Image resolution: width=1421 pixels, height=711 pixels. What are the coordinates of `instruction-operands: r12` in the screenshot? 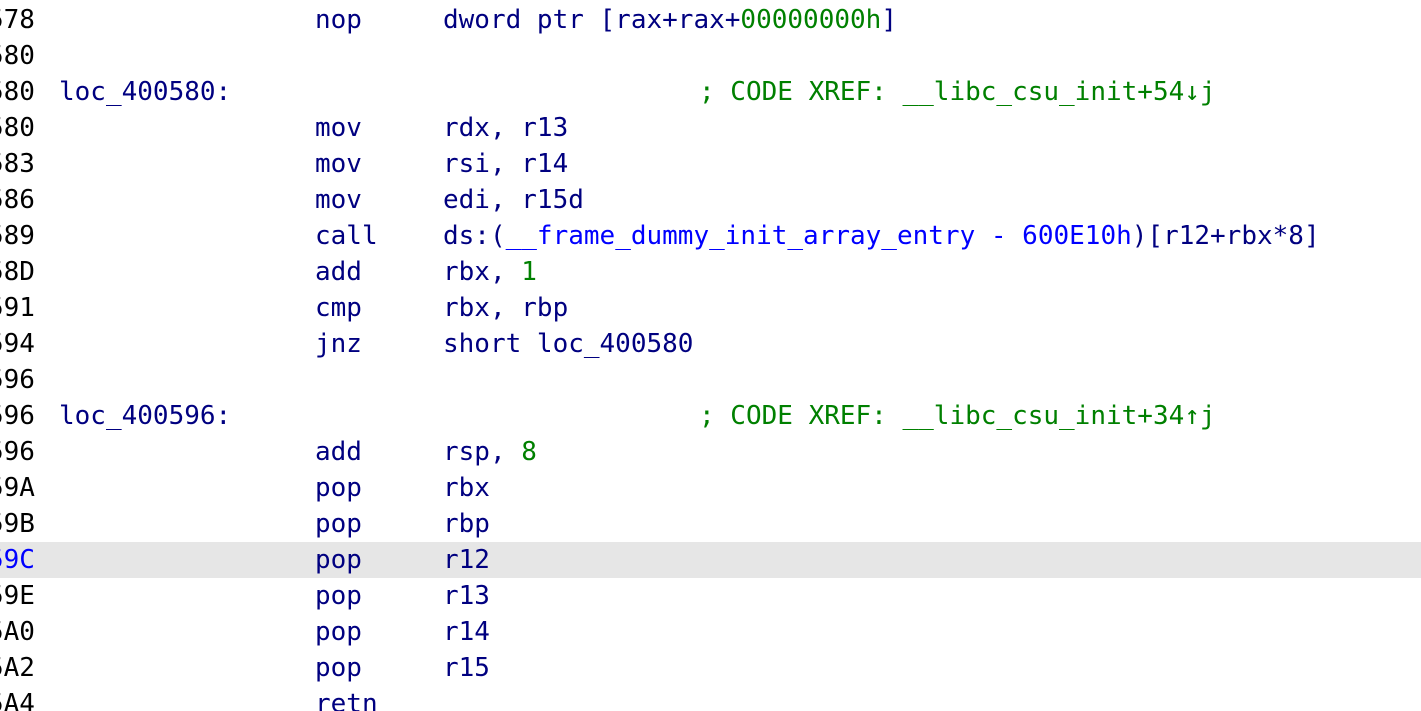 It's located at (466, 560).